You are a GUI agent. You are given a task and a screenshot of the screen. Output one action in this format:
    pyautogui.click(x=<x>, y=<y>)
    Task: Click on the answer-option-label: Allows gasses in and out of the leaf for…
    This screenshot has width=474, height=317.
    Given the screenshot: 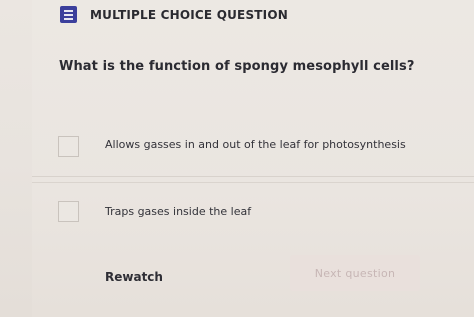 What is the action you would take?
    pyautogui.click(x=255, y=144)
    